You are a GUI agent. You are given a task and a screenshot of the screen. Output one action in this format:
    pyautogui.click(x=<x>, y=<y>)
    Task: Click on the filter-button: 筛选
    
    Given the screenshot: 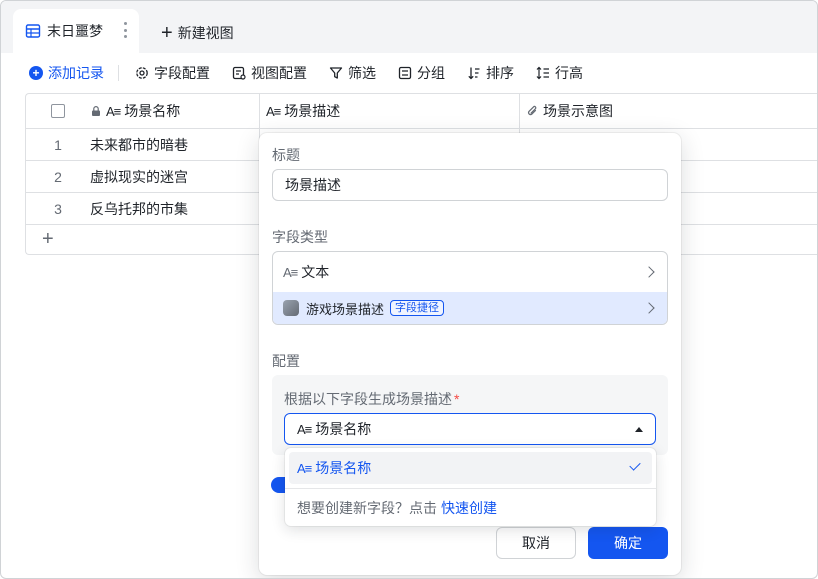 What is the action you would take?
    pyautogui.click(x=352, y=73)
    